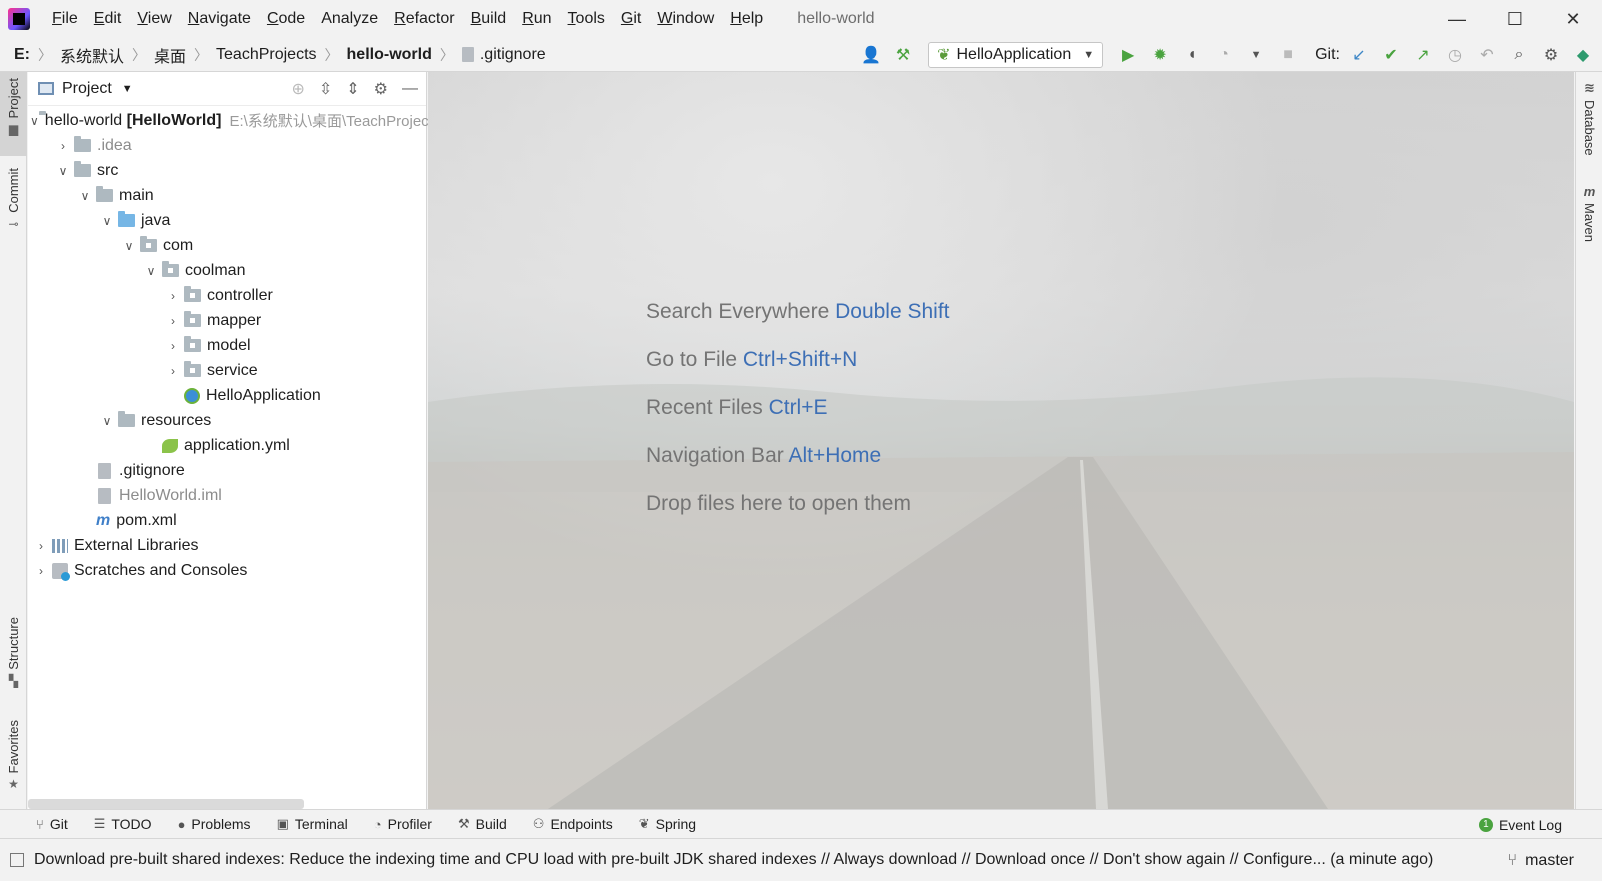  I want to click on collapse-all-icon: ⇕, so click(352, 89).